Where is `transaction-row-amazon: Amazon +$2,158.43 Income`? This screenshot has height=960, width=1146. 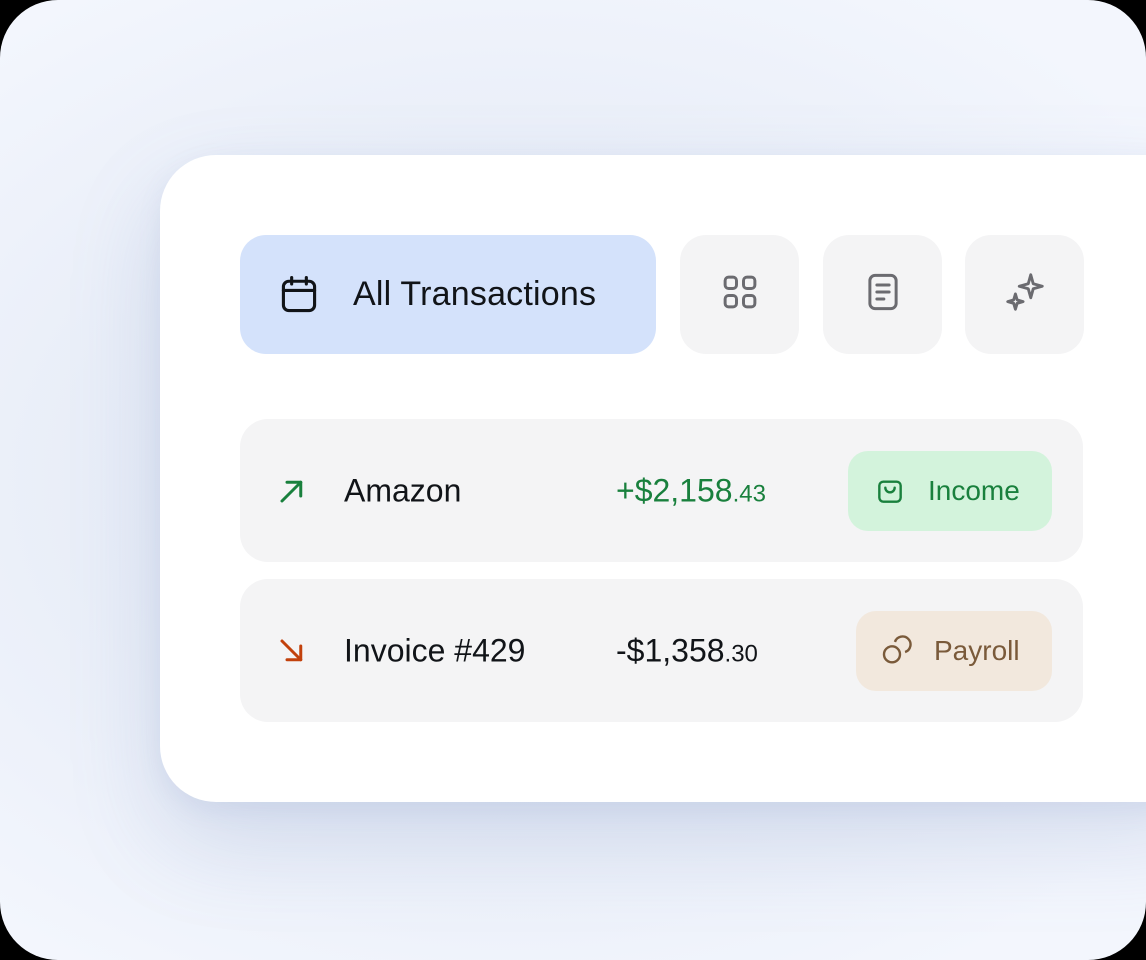
transaction-row-amazon: Amazon +$2,158.43 Income is located at coordinates (661, 490).